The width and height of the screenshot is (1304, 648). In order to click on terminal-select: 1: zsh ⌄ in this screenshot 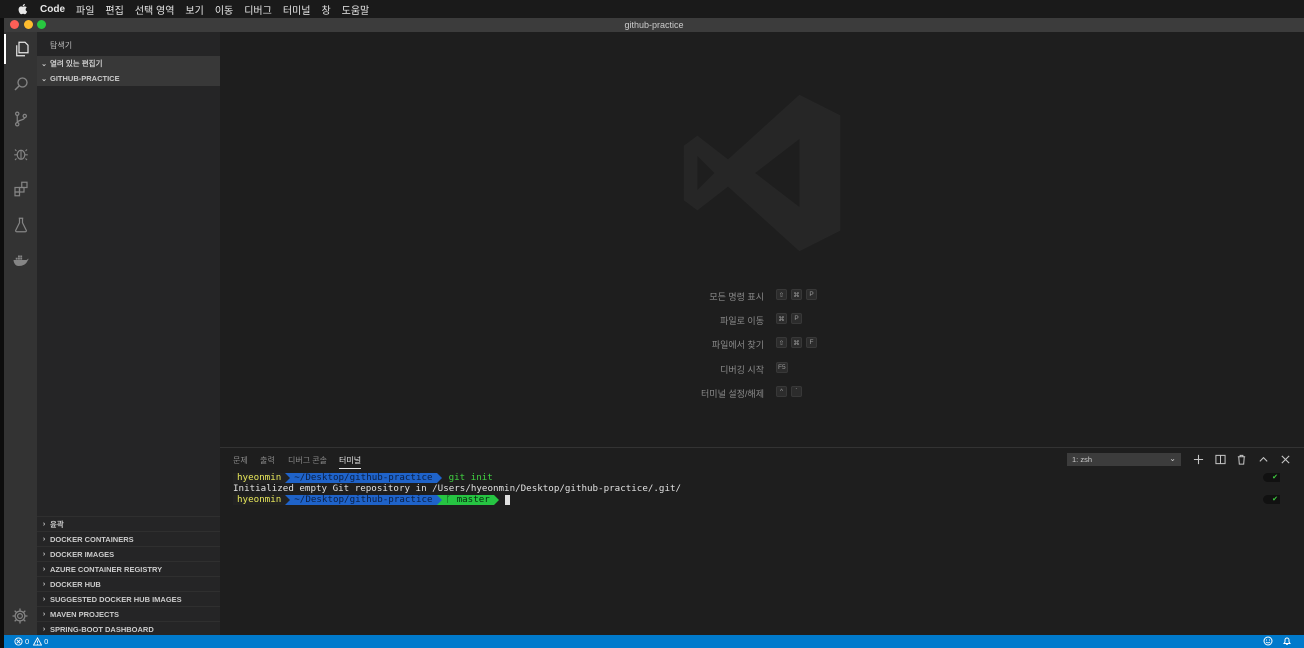, I will do `click(1124, 459)`.